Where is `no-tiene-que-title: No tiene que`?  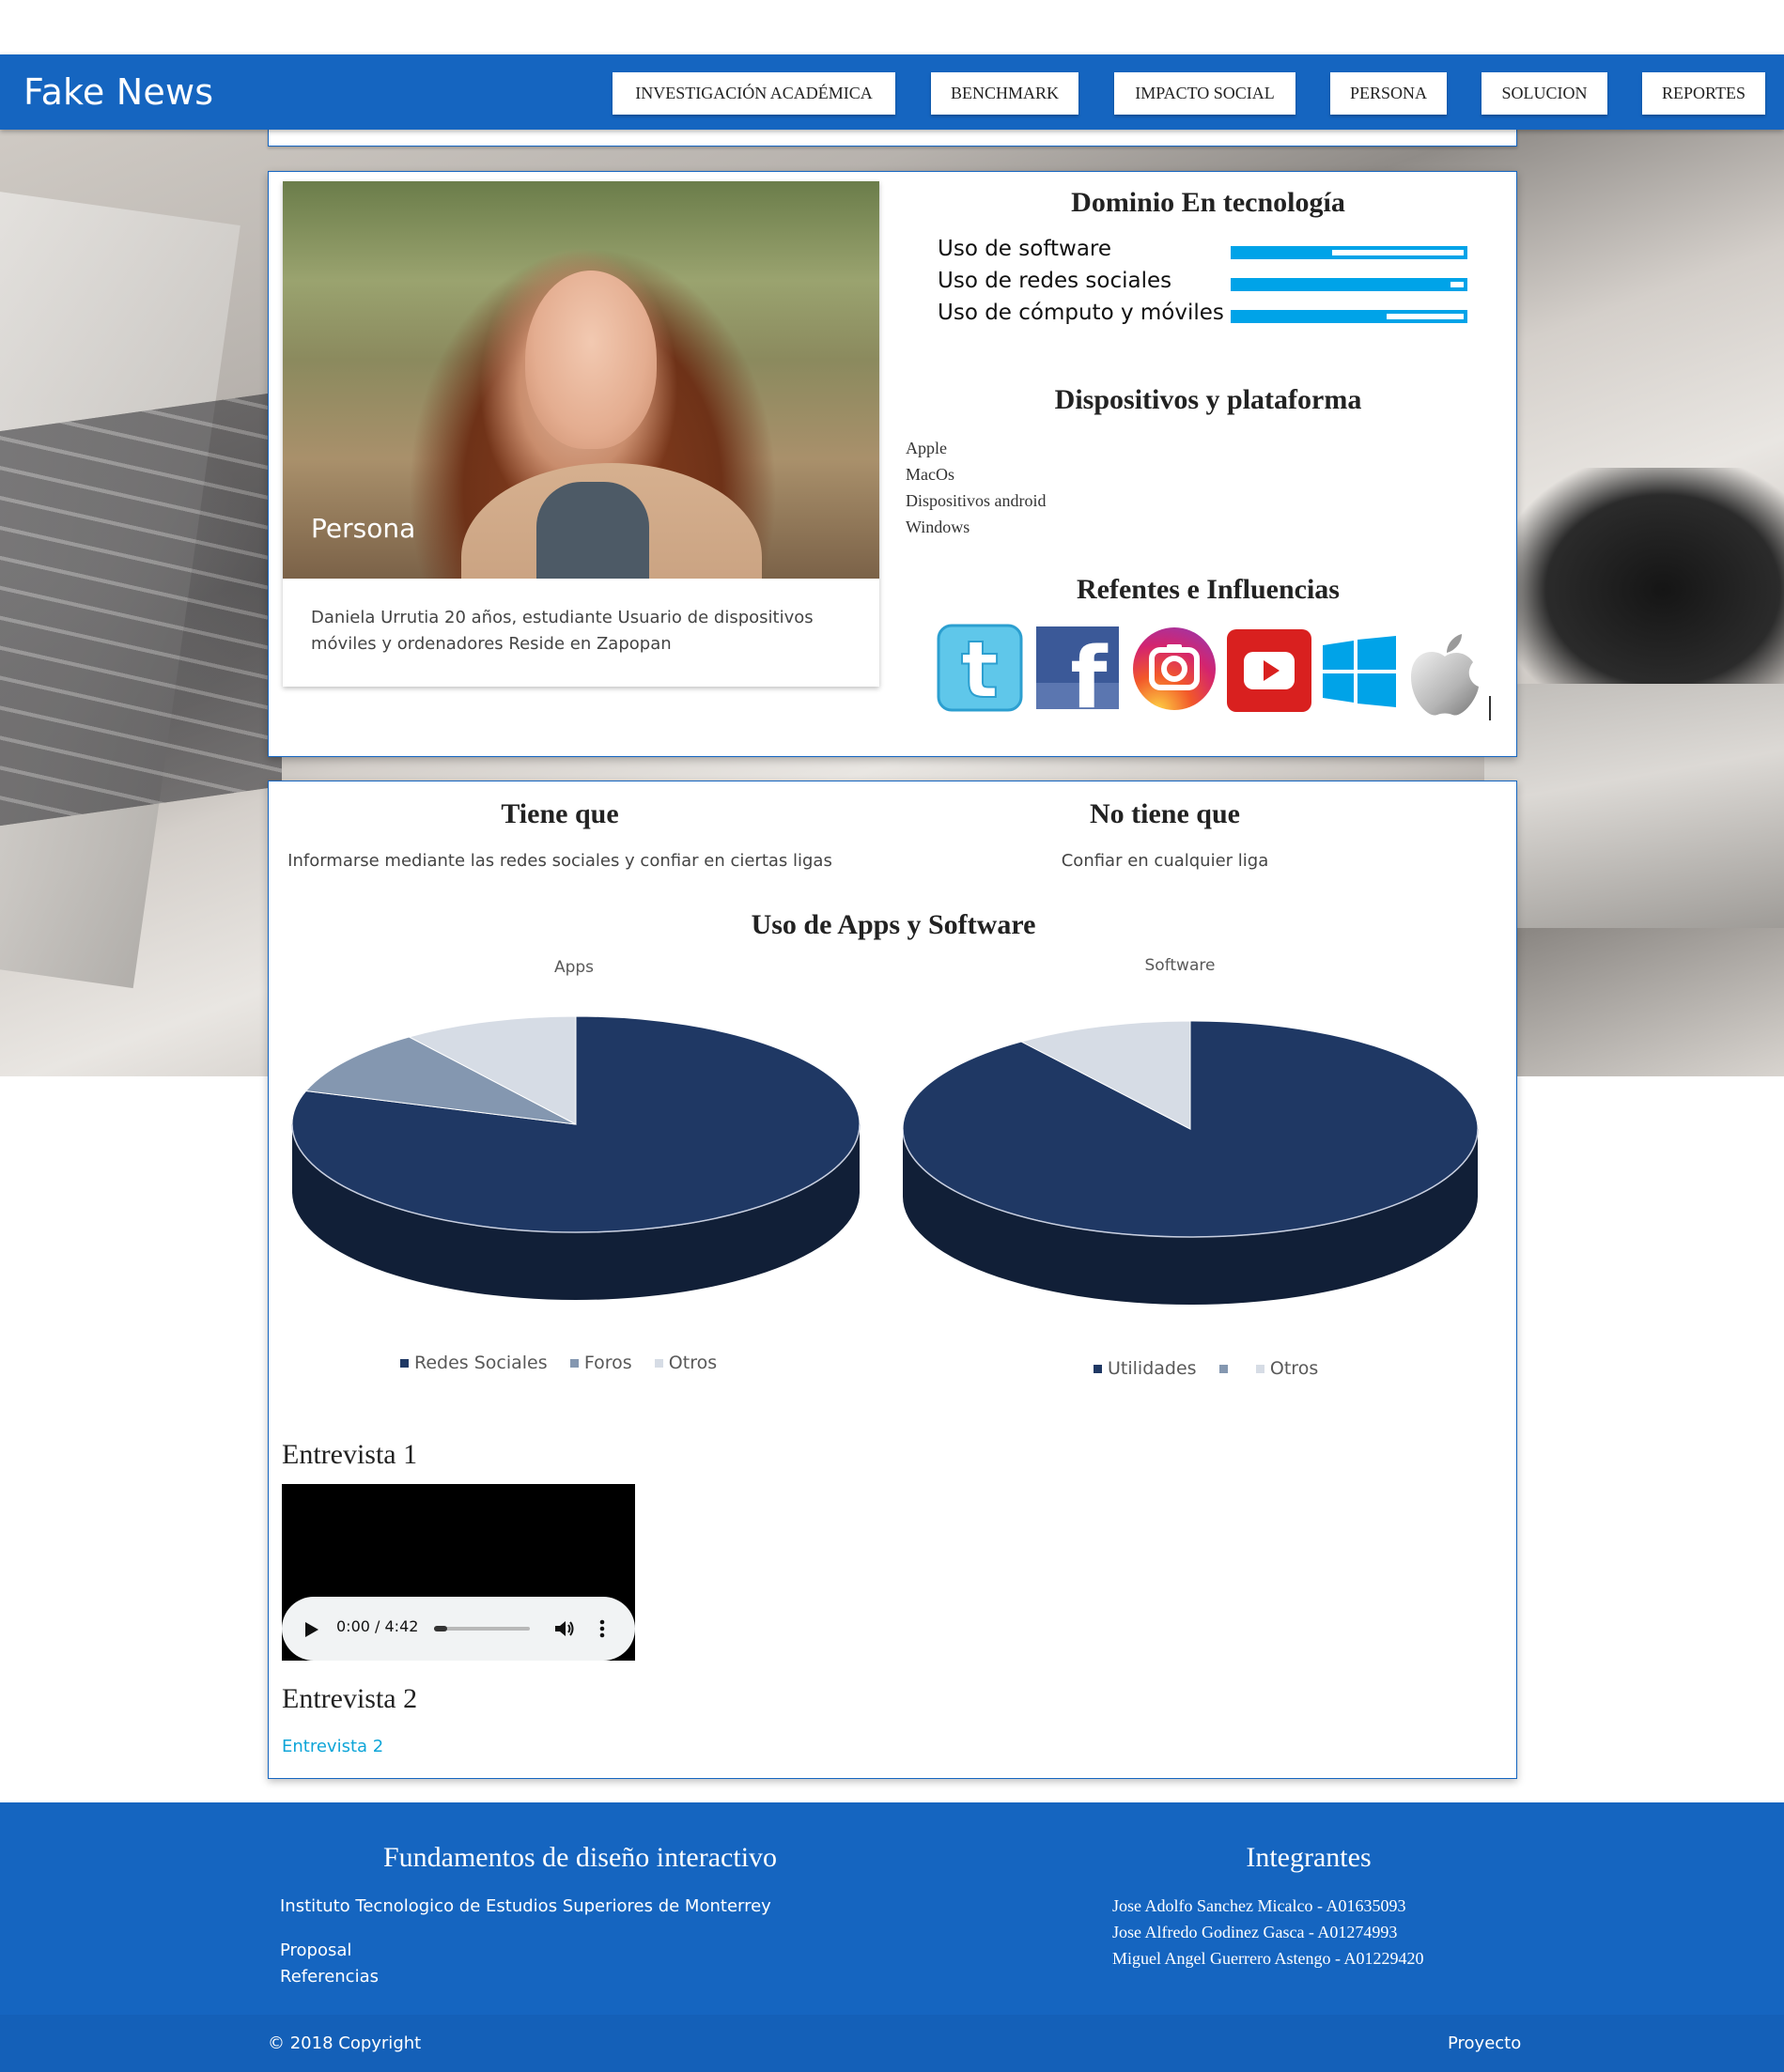 no-tiene-que-title: No tiene que is located at coordinates (1165, 813).